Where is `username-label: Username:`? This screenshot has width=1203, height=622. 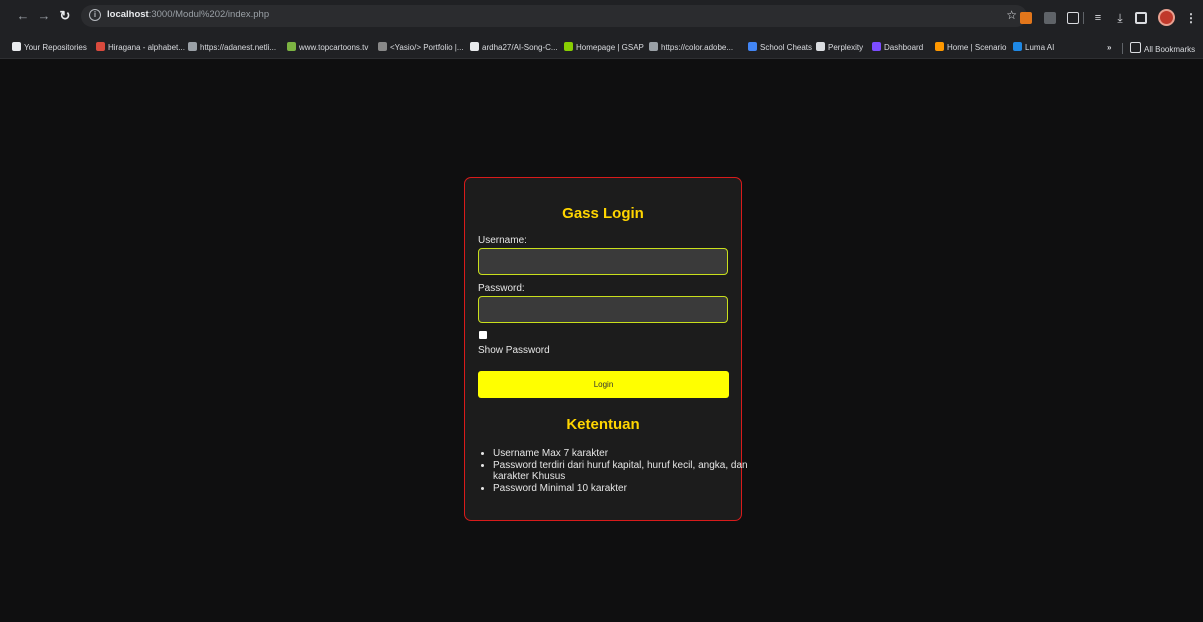
username-label: Username: is located at coordinates (502, 240).